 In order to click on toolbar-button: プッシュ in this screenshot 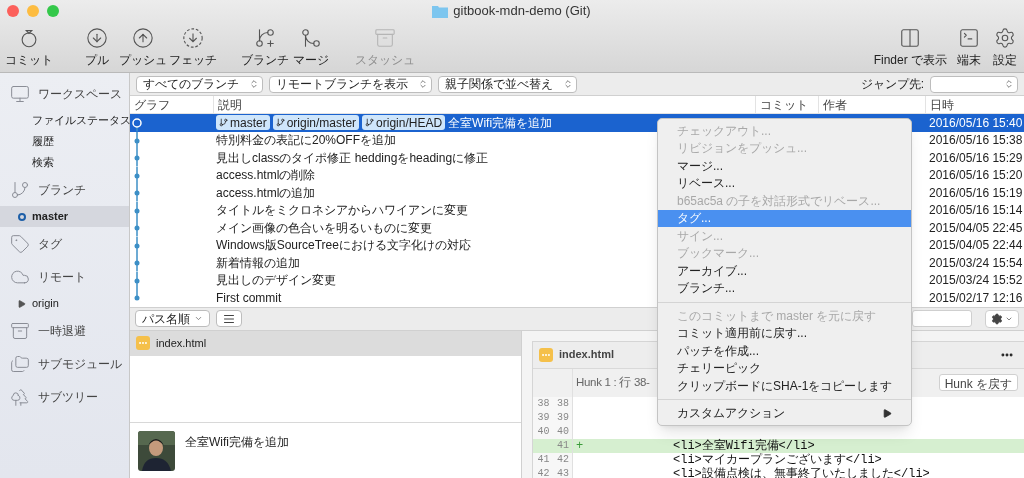, I will do `click(143, 47)`.